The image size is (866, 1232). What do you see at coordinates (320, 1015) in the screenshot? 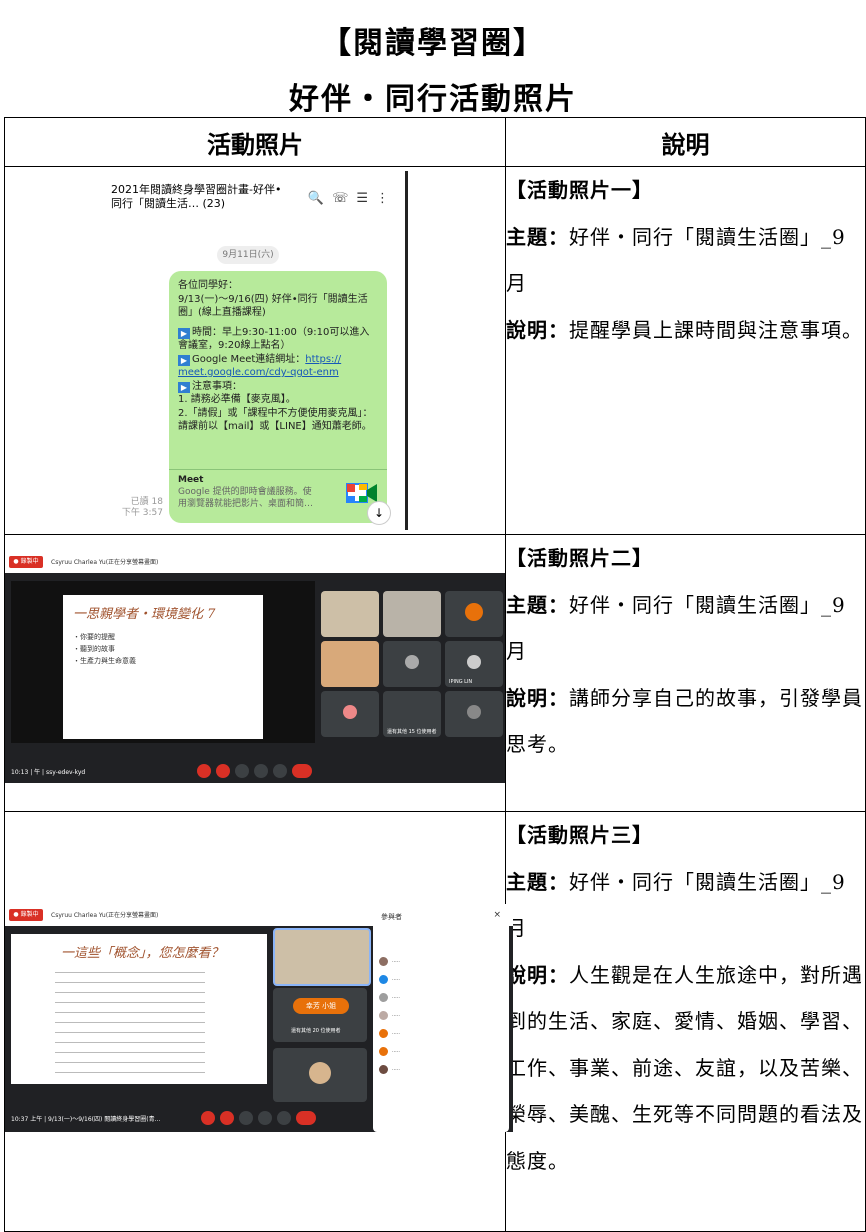
I see `video-tile: 幸芳 小姐 還有其他 20 位使用者` at bounding box center [320, 1015].